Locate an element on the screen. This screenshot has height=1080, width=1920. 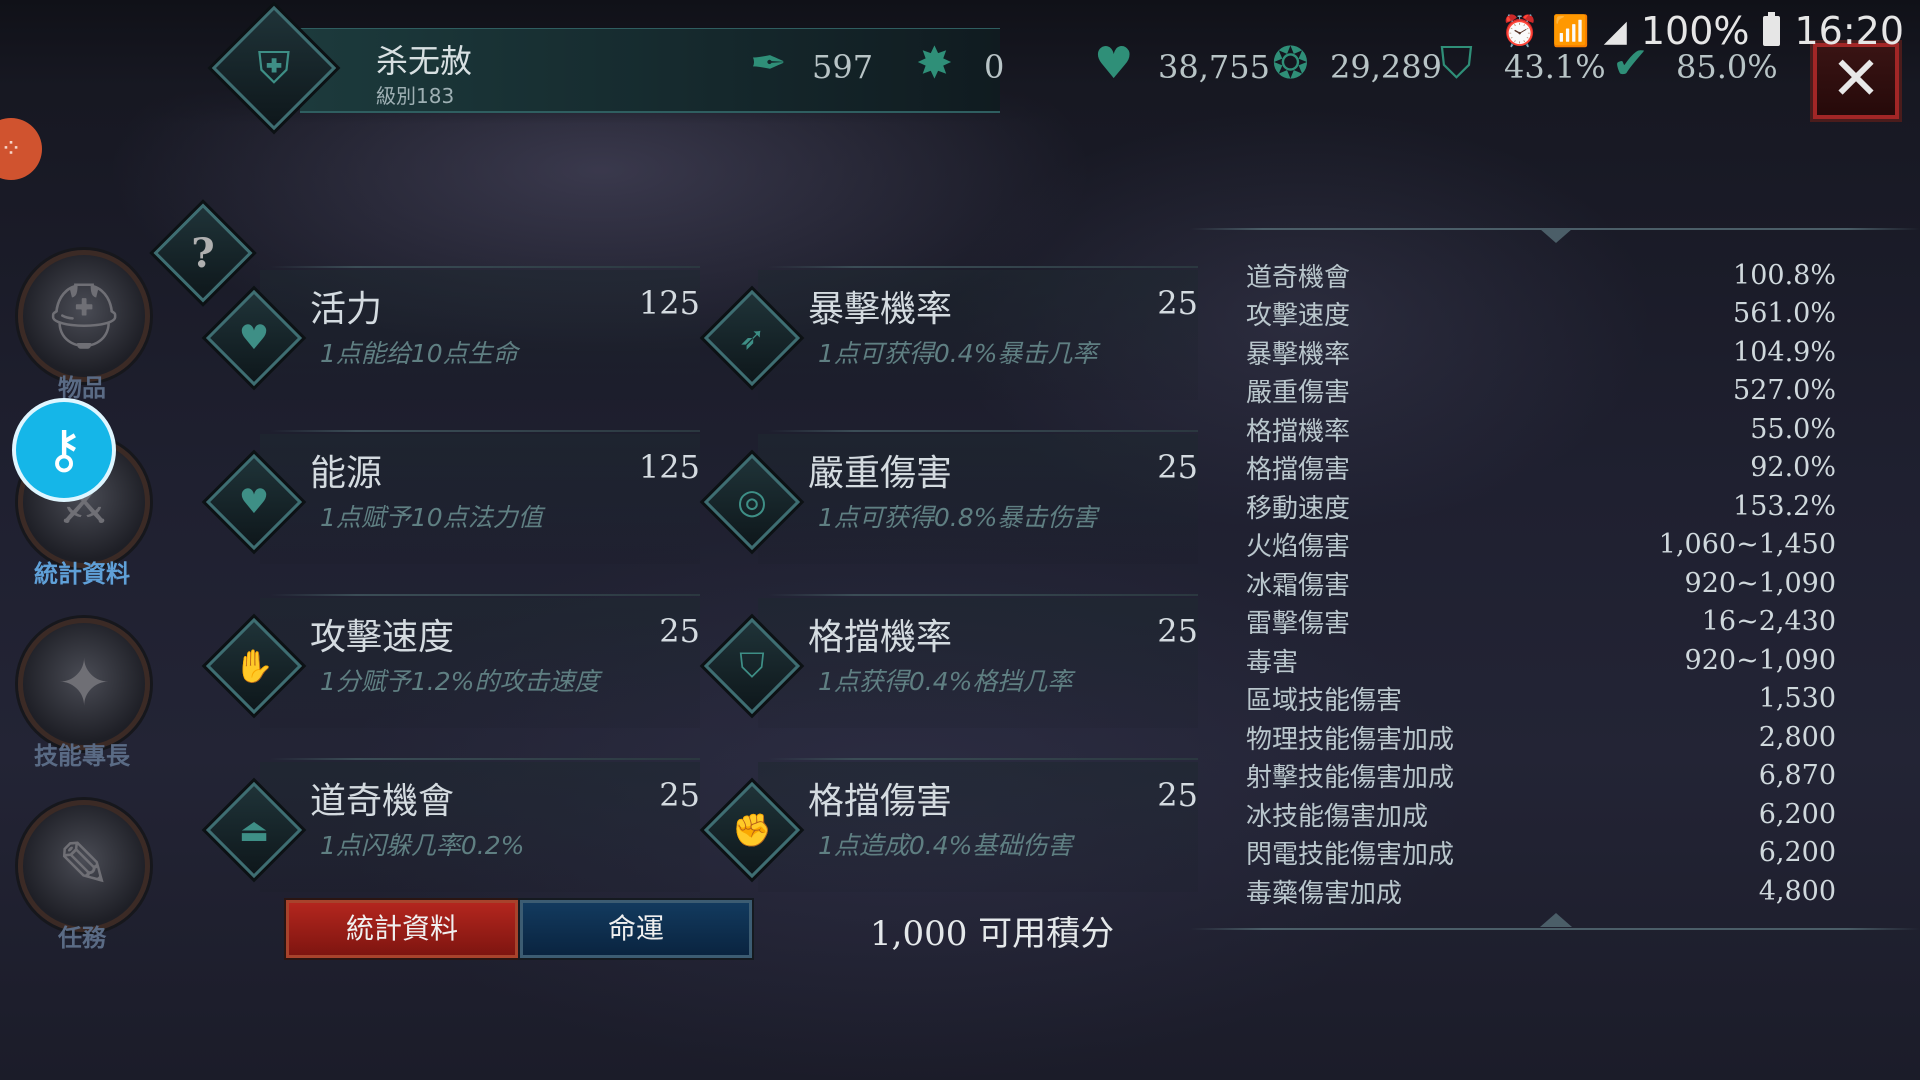
stat-name: 物理技能傷害加成 is located at coordinates (1350, 739).